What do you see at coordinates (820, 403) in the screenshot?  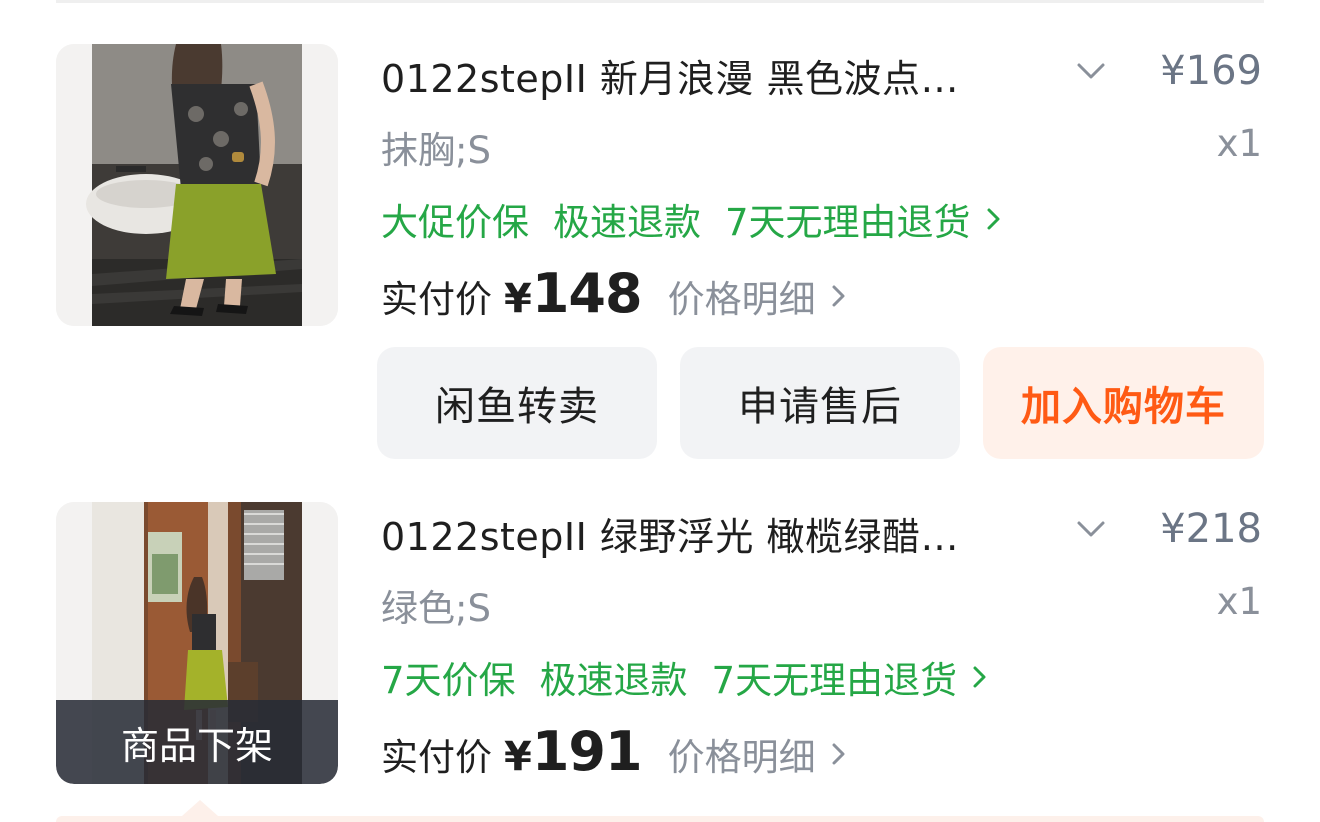 I see `after-sales-button: 申请售后` at bounding box center [820, 403].